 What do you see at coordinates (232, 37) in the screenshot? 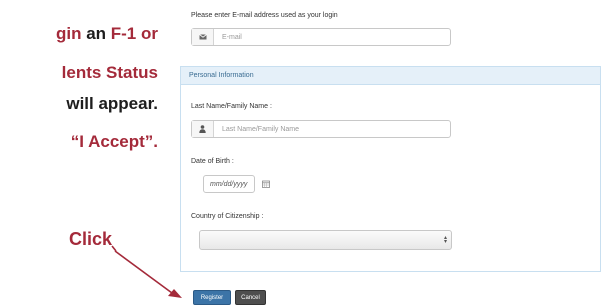
I see `email-placeholder: E-mail` at bounding box center [232, 37].